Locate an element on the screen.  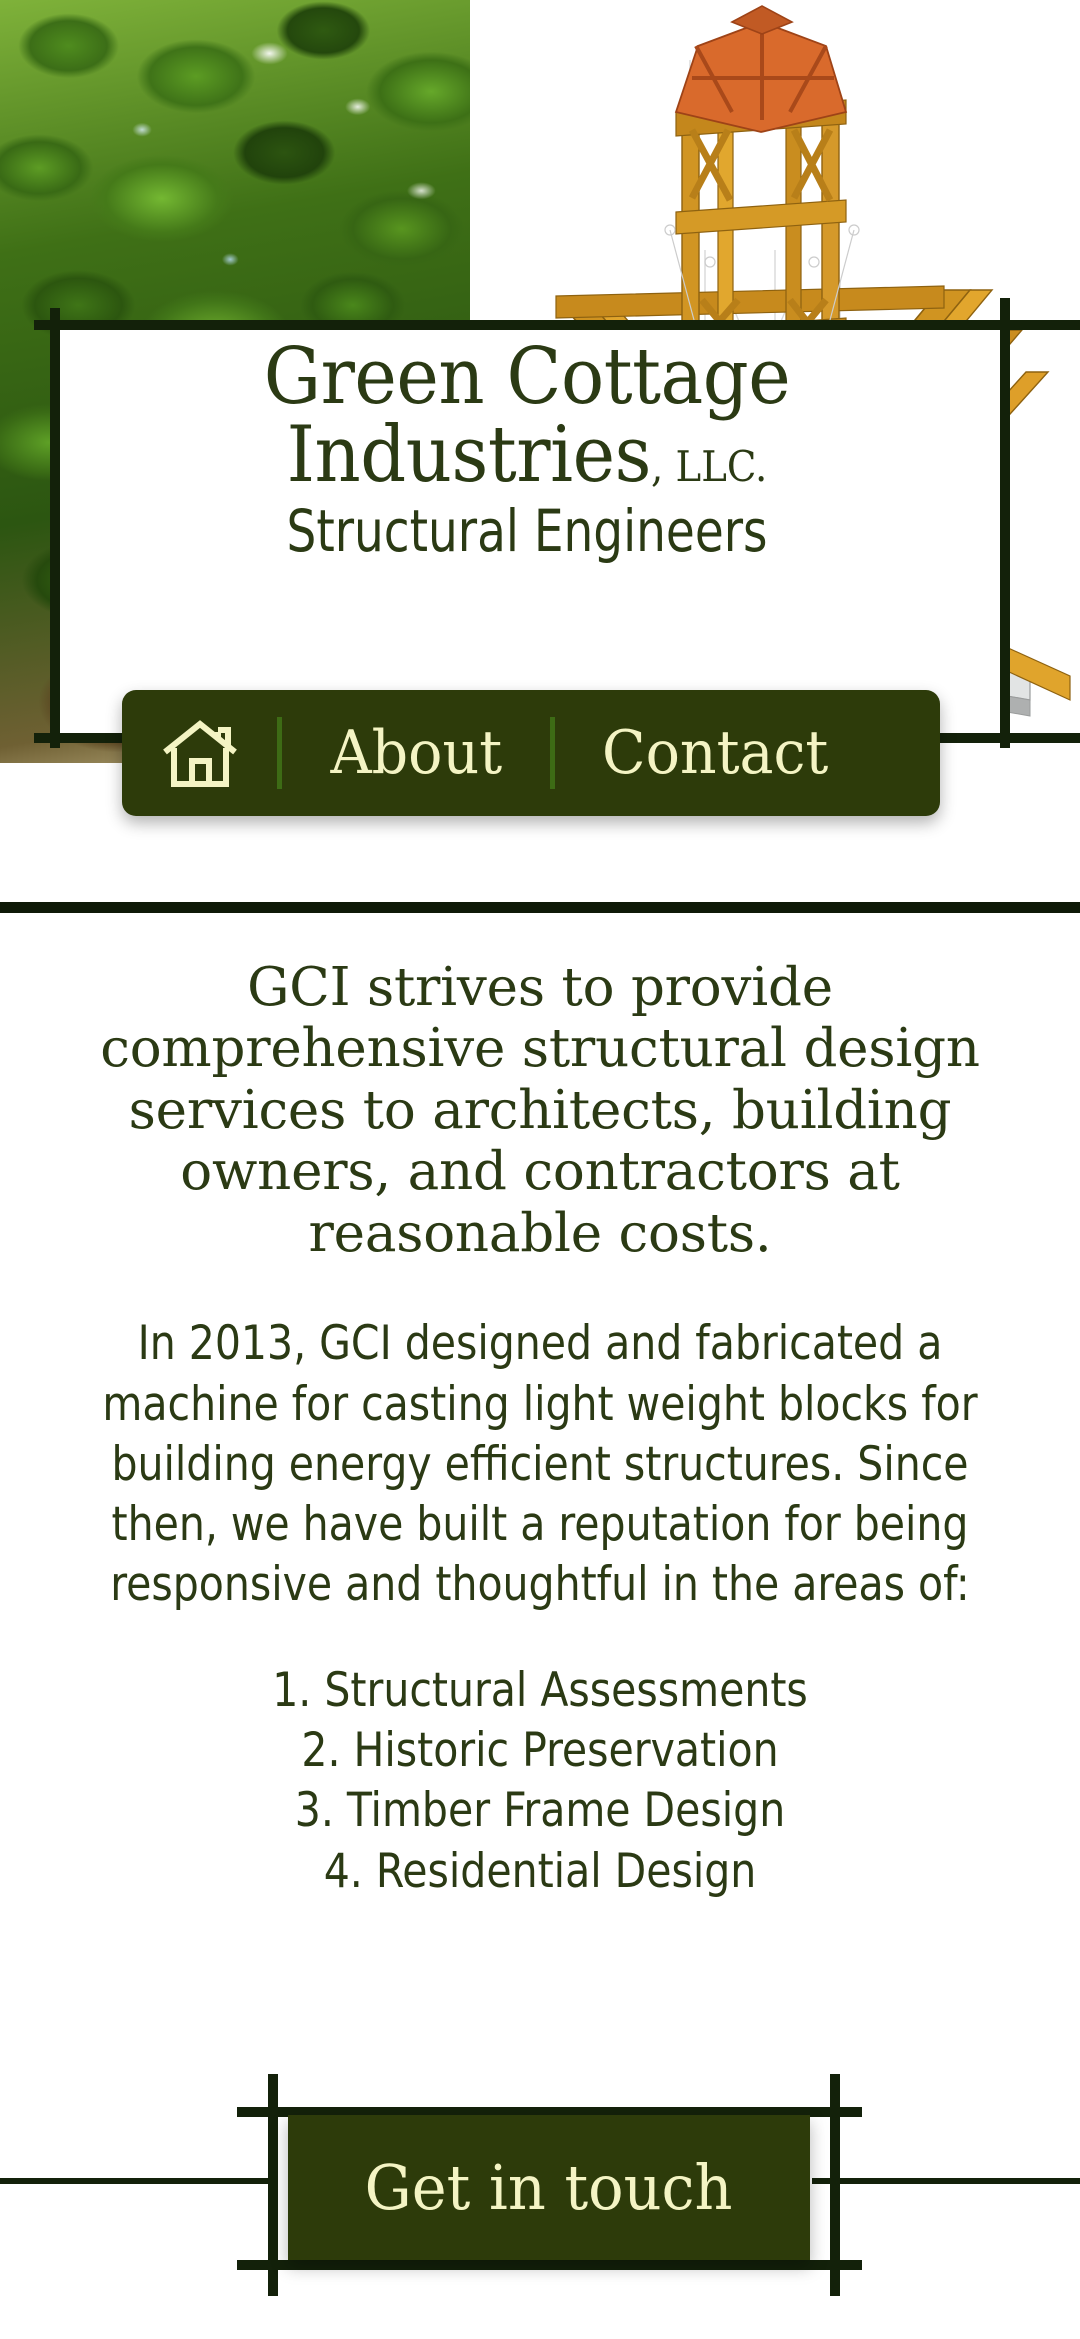
home-icon is located at coordinates (200, 753).